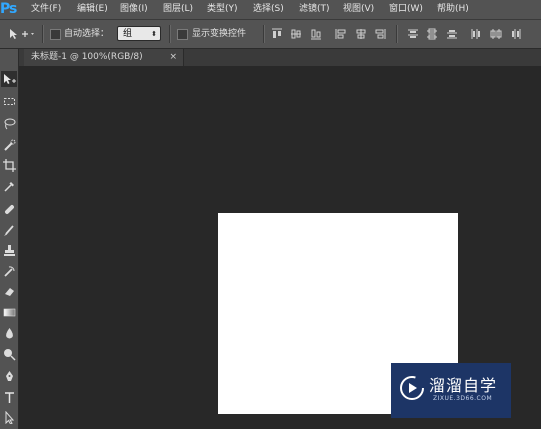  I want to click on menu-view: 视图(V), so click(358, 9).